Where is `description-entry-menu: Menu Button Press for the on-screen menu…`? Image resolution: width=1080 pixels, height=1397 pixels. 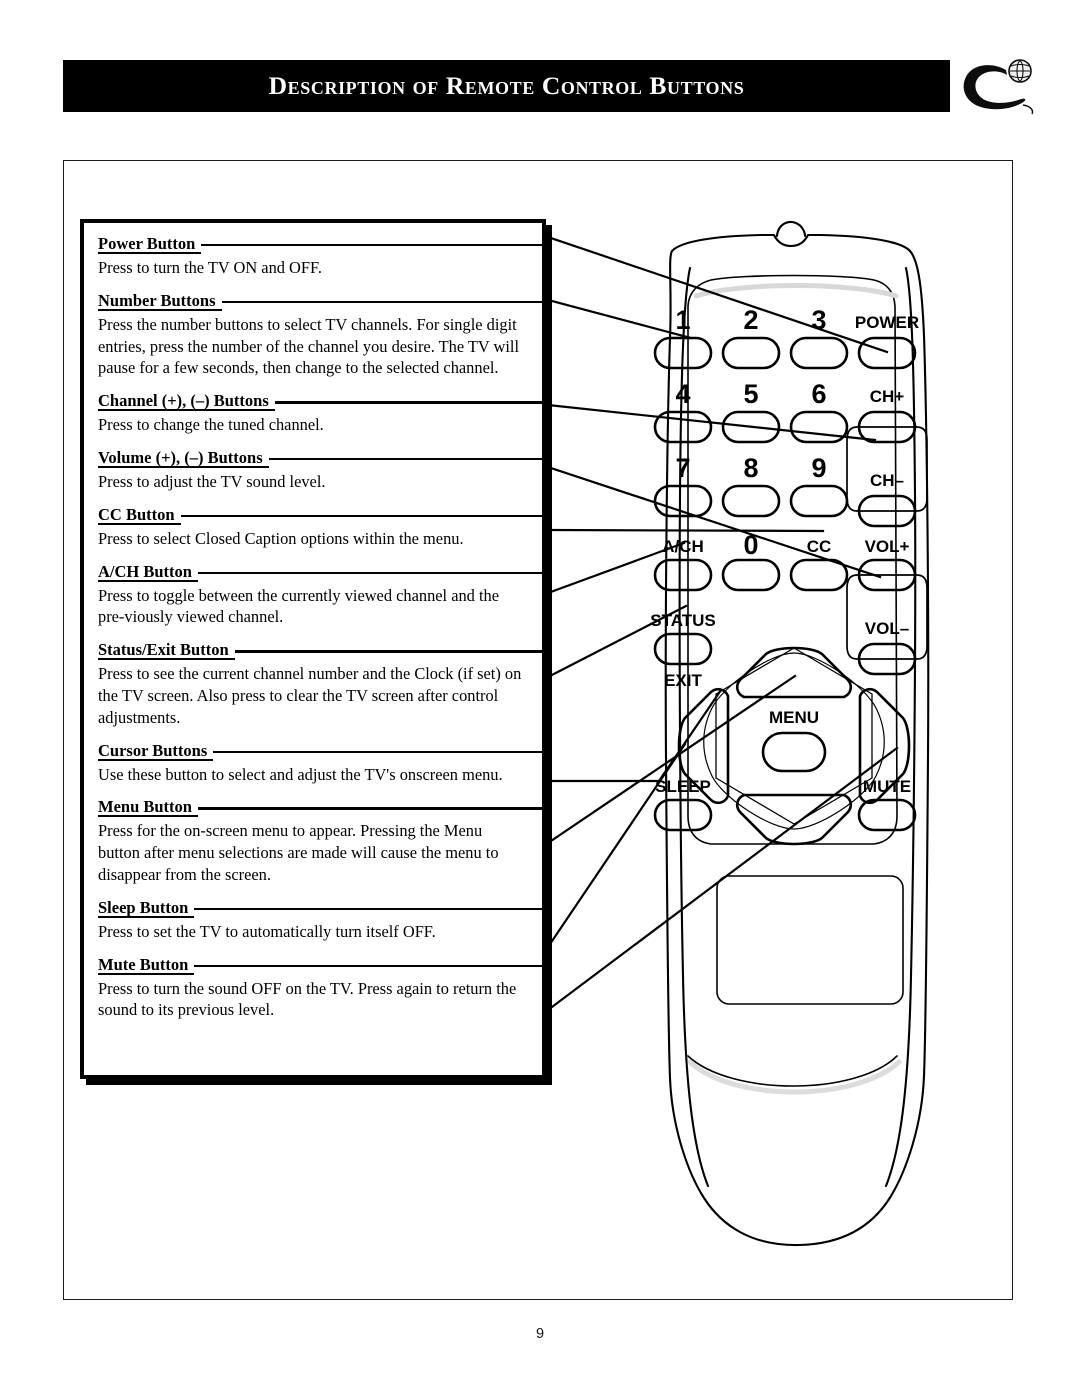
description-entry-menu: Menu Button Press for the on-screen menu… is located at coordinates (323, 841).